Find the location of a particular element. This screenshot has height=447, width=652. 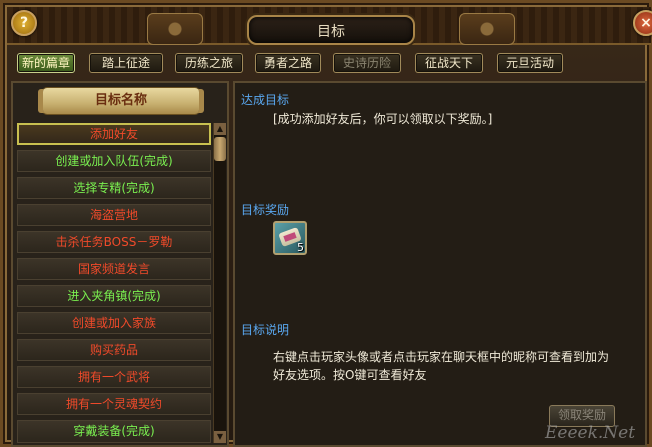

window-title: 目标 is located at coordinates (331, 32).